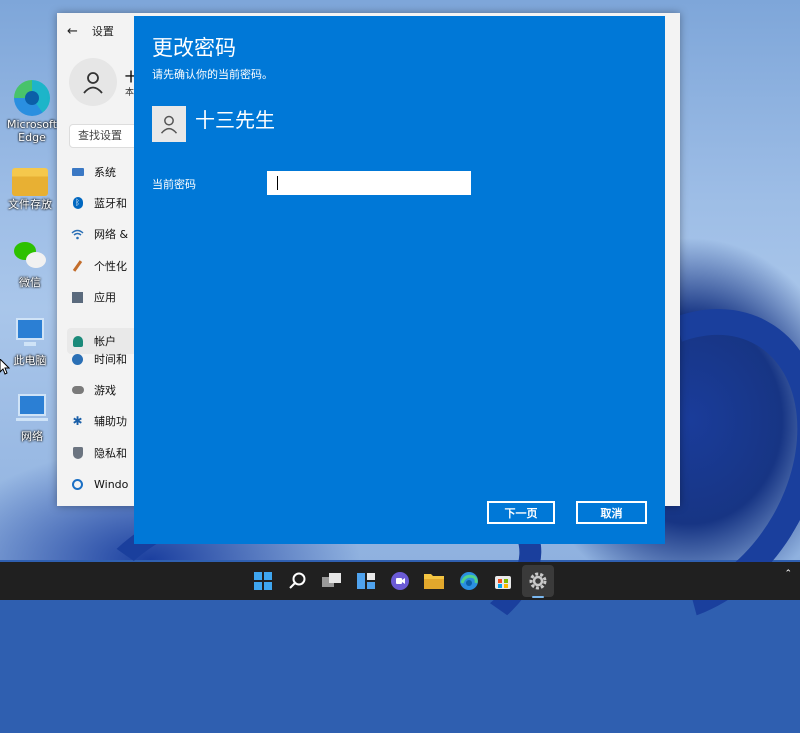 The image size is (800, 733). What do you see at coordinates (77, 203) in the screenshot?
I see `bluetooth-icon: ᛒ` at bounding box center [77, 203].